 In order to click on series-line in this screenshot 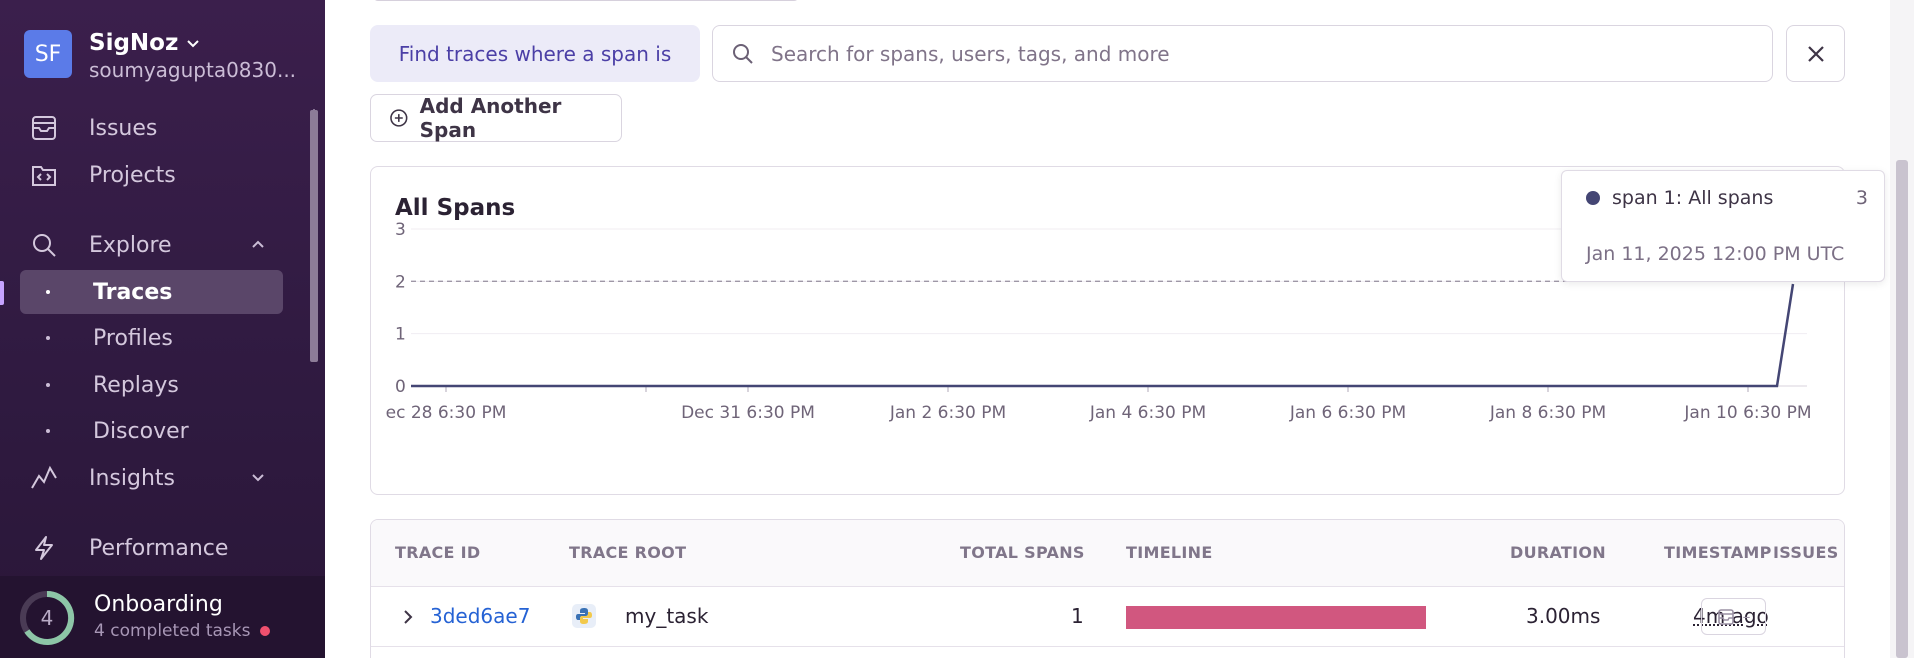, I will do `click(1103, 335)`.